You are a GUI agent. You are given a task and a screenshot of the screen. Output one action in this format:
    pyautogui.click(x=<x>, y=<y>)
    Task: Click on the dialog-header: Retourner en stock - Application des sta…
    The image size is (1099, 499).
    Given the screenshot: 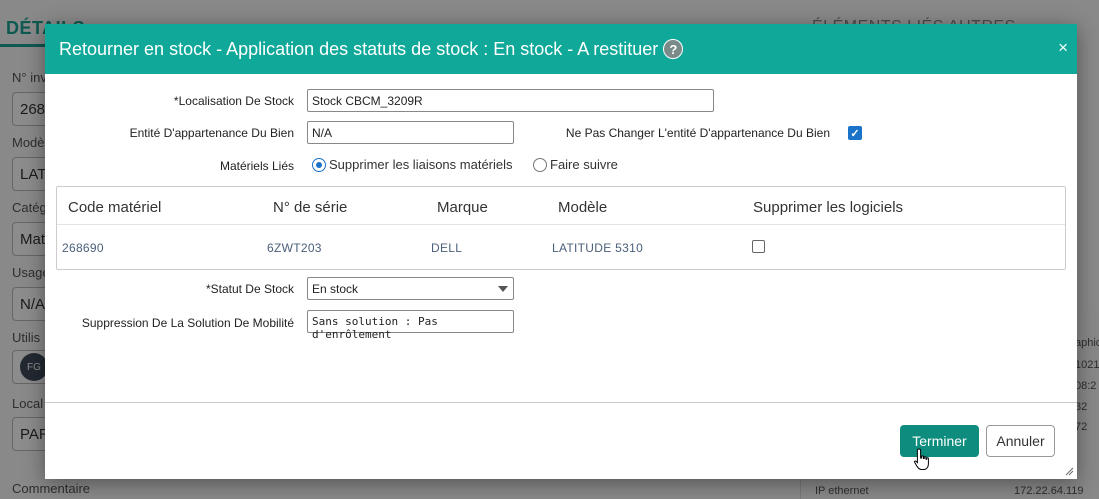 What is the action you would take?
    pyautogui.click(x=561, y=49)
    